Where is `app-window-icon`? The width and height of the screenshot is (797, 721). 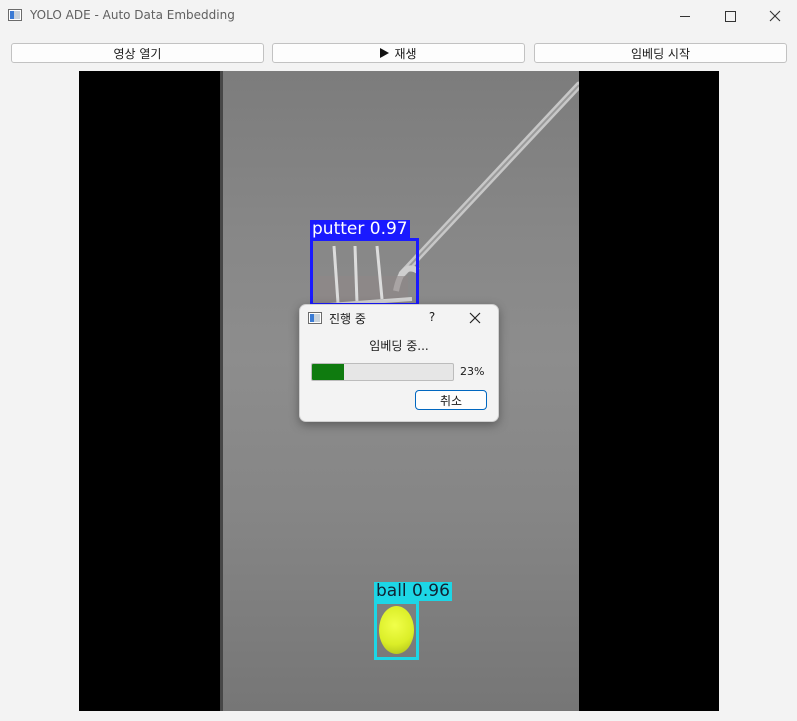
app-window-icon is located at coordinates (15, 15).